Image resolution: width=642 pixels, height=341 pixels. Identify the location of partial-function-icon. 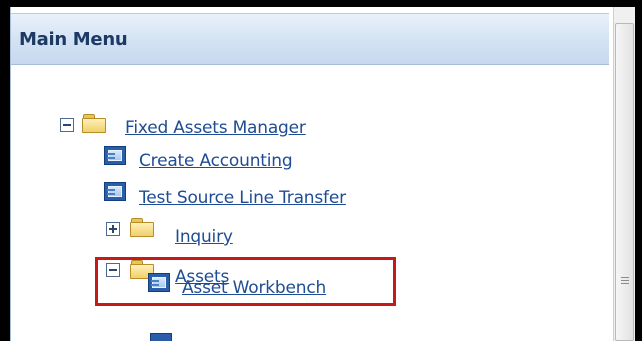
(161, 337).